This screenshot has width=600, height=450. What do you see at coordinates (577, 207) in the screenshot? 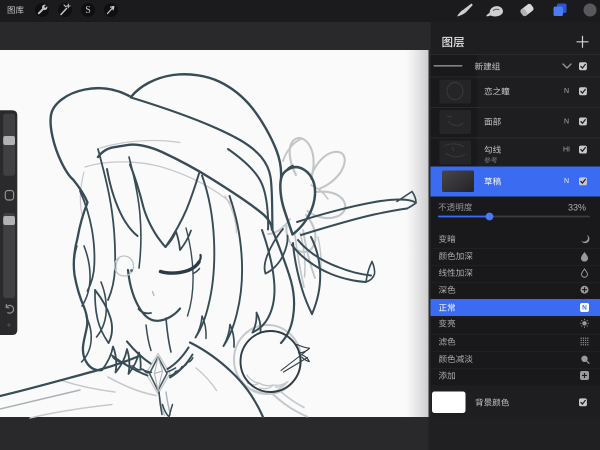
I see `svg-text: 33%` at bounding box center [577, 207].